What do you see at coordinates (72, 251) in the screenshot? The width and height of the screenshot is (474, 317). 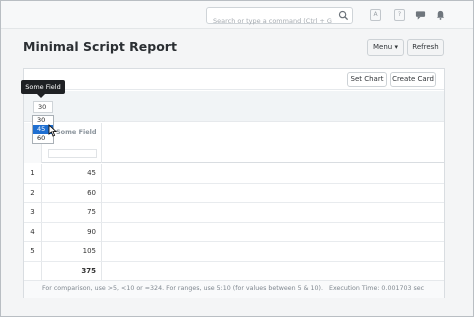 I see `row-value: 105` at bounding box center [72, 251].